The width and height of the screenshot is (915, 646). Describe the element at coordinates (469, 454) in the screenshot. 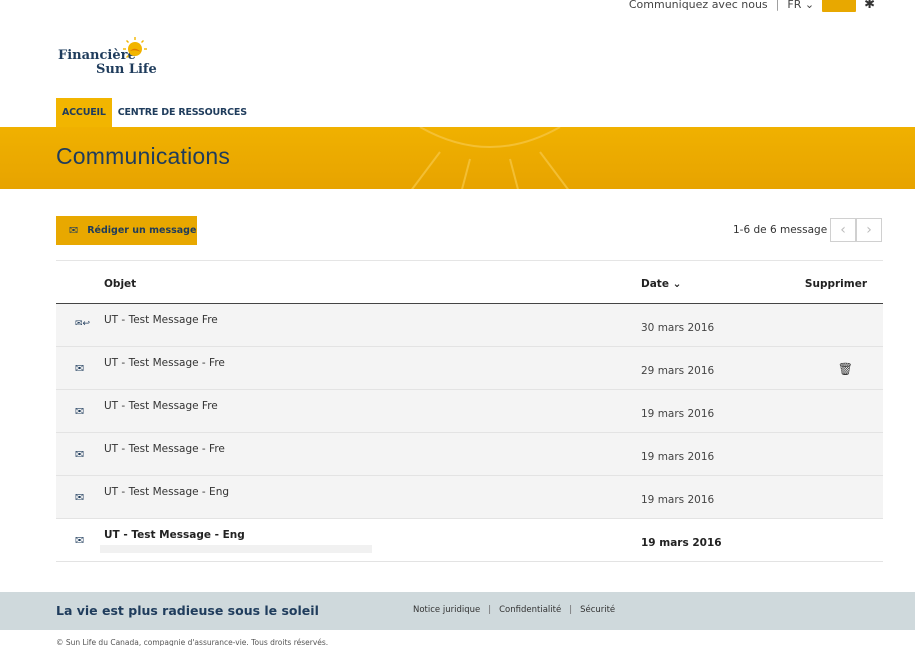

I see `table-row: ✉ UT - Test Message - Fre 19 mars 2016` at that location.